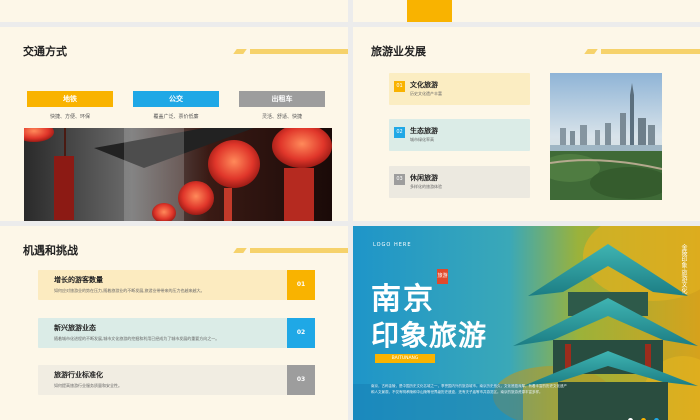 The height and width of the screenshot is (420, 700). Describe the element at coordinates (88, 385) in the screenshot. I see `challenge-card-3-sub: 如何提高旅游行业服务质量和安全性。` at that location.